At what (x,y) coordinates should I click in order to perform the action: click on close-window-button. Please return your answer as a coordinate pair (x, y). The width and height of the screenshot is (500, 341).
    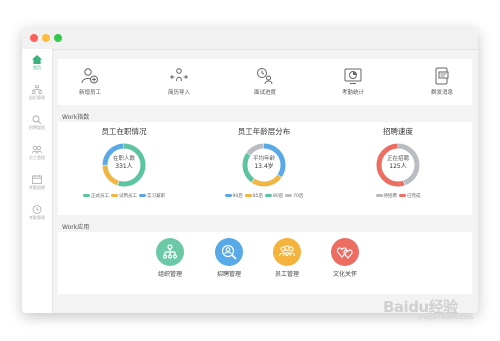
    Looking at the image, I should click on (34, 38).